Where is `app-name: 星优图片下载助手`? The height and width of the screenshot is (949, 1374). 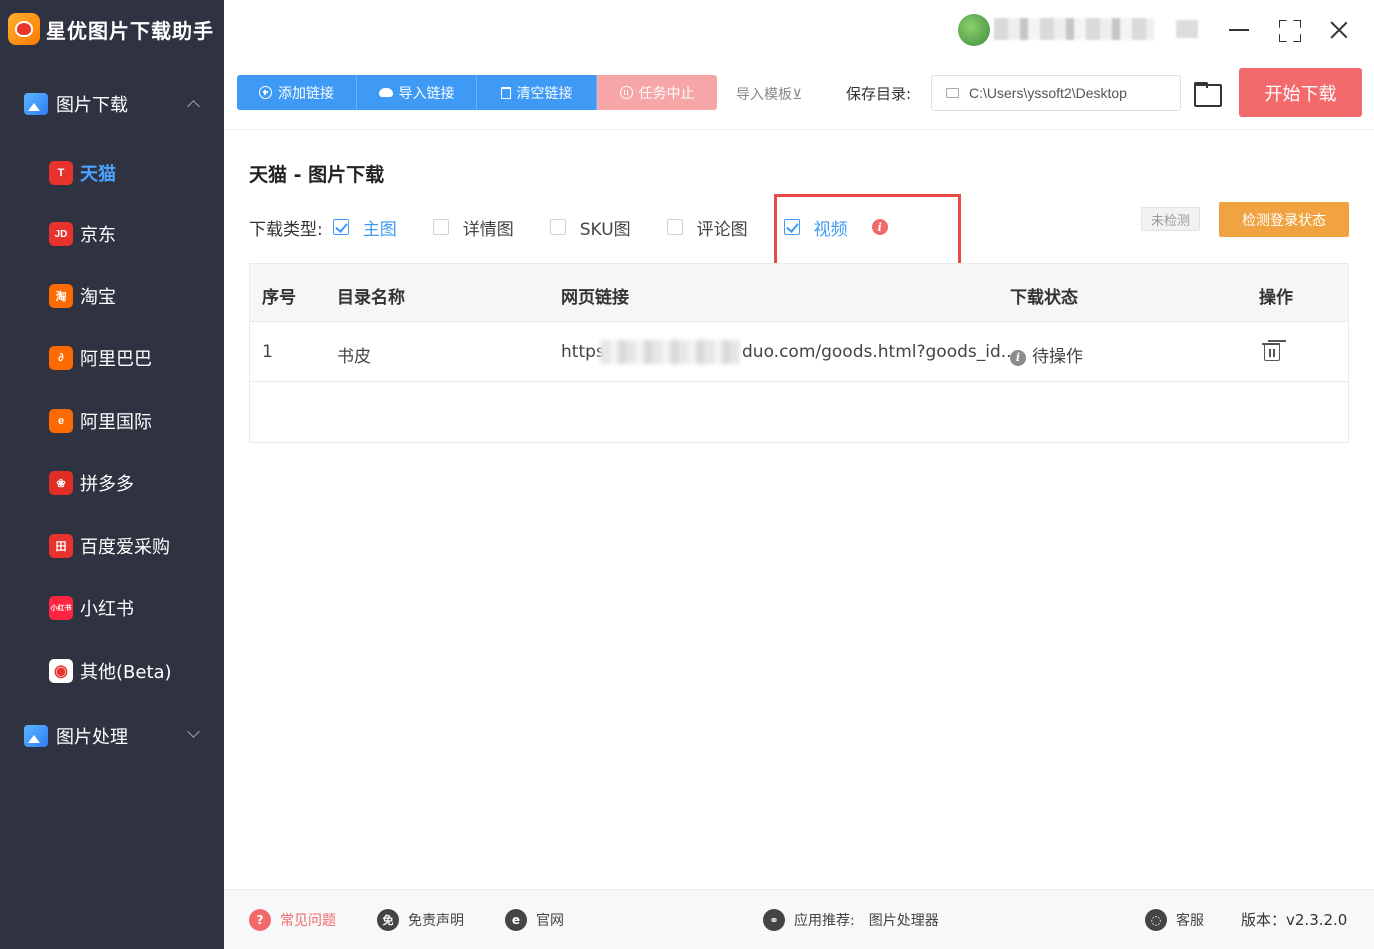 app-name: 星优图片下载助手 is located at coordinates (130, 30).